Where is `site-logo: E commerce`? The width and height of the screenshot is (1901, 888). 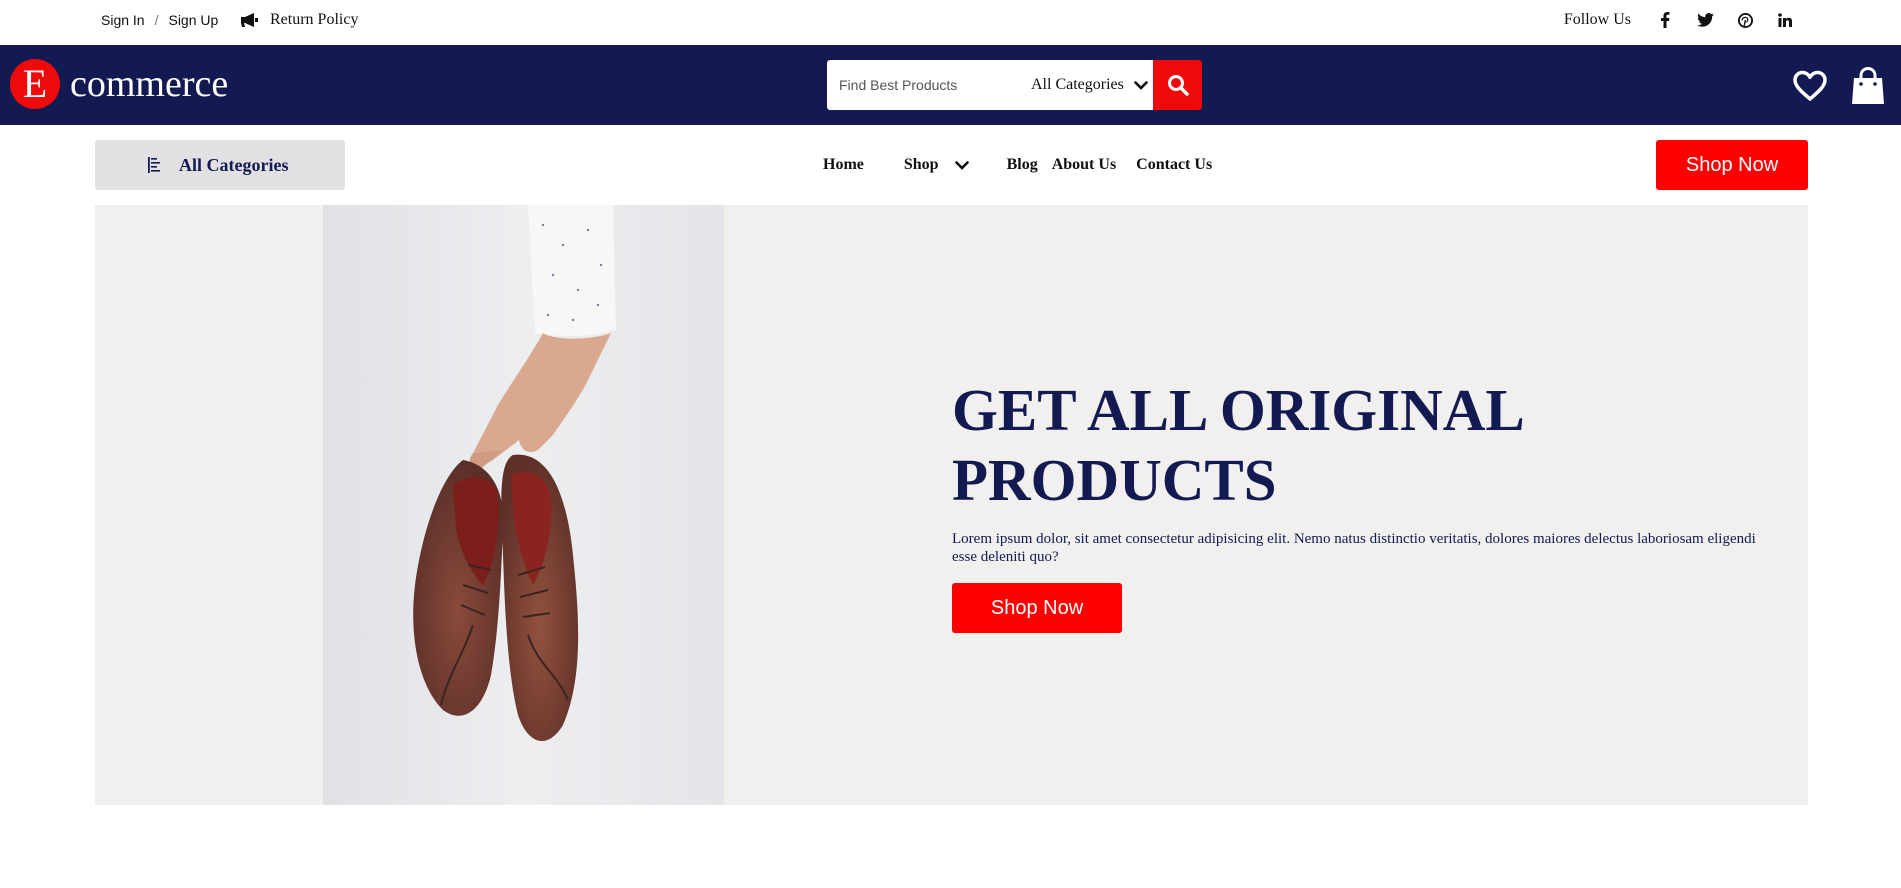 site-logo: E commerce is located at coordinates (119, 84).